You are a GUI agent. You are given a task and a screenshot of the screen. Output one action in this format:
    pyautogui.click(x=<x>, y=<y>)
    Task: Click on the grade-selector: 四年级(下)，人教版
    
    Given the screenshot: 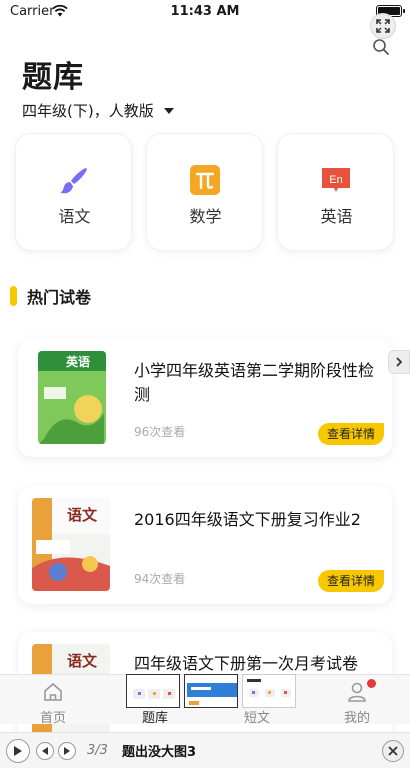 What is the action you would take?
    pyautogui.click(x=98, y=110)
    